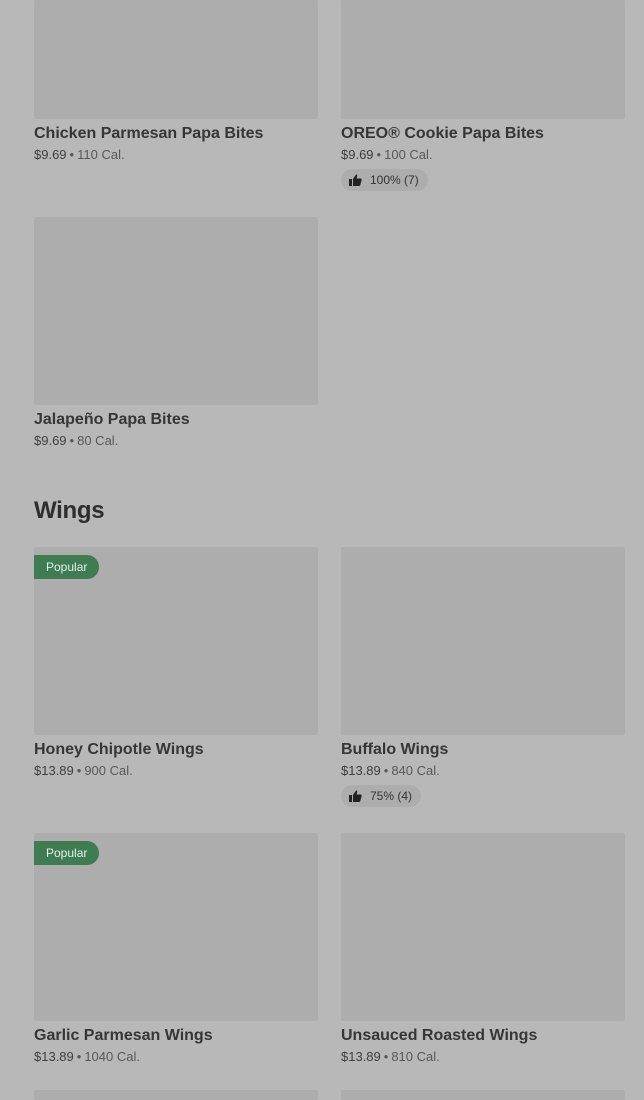 The image size is (644, 1100). I want to click on rating-text: 75% (4), so click(391, 796).